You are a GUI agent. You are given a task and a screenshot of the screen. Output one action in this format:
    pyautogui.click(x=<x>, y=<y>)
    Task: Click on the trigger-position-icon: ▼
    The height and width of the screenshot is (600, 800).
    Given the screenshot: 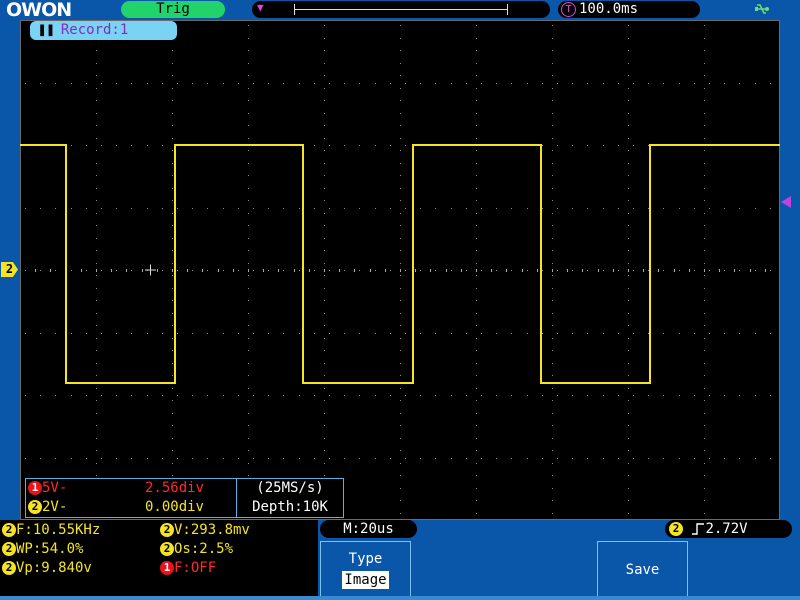 What is the action you would take?
    pyautogui.click(x=260, y=7)
    